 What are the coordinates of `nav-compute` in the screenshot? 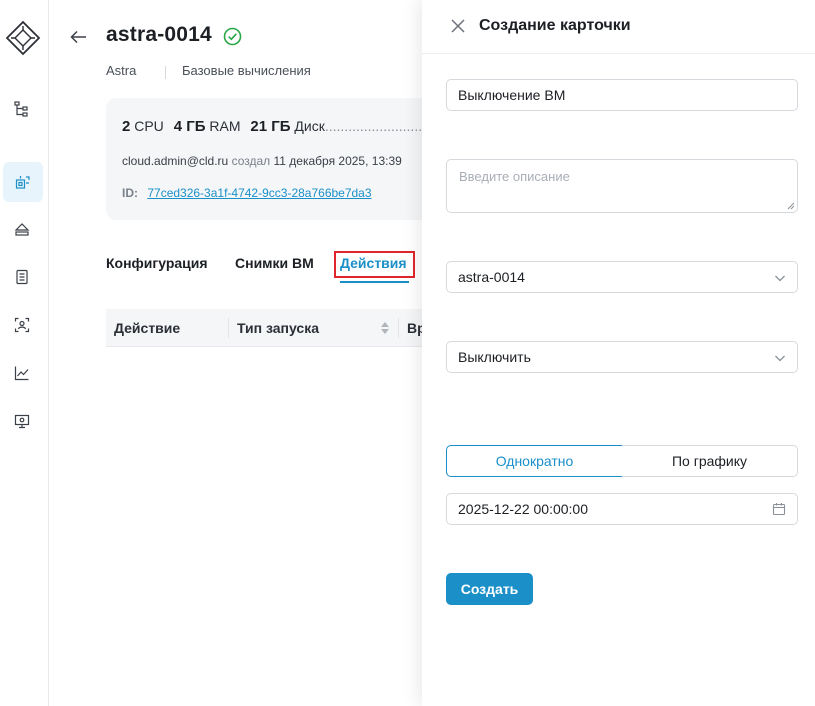 It's located at (23, 182).